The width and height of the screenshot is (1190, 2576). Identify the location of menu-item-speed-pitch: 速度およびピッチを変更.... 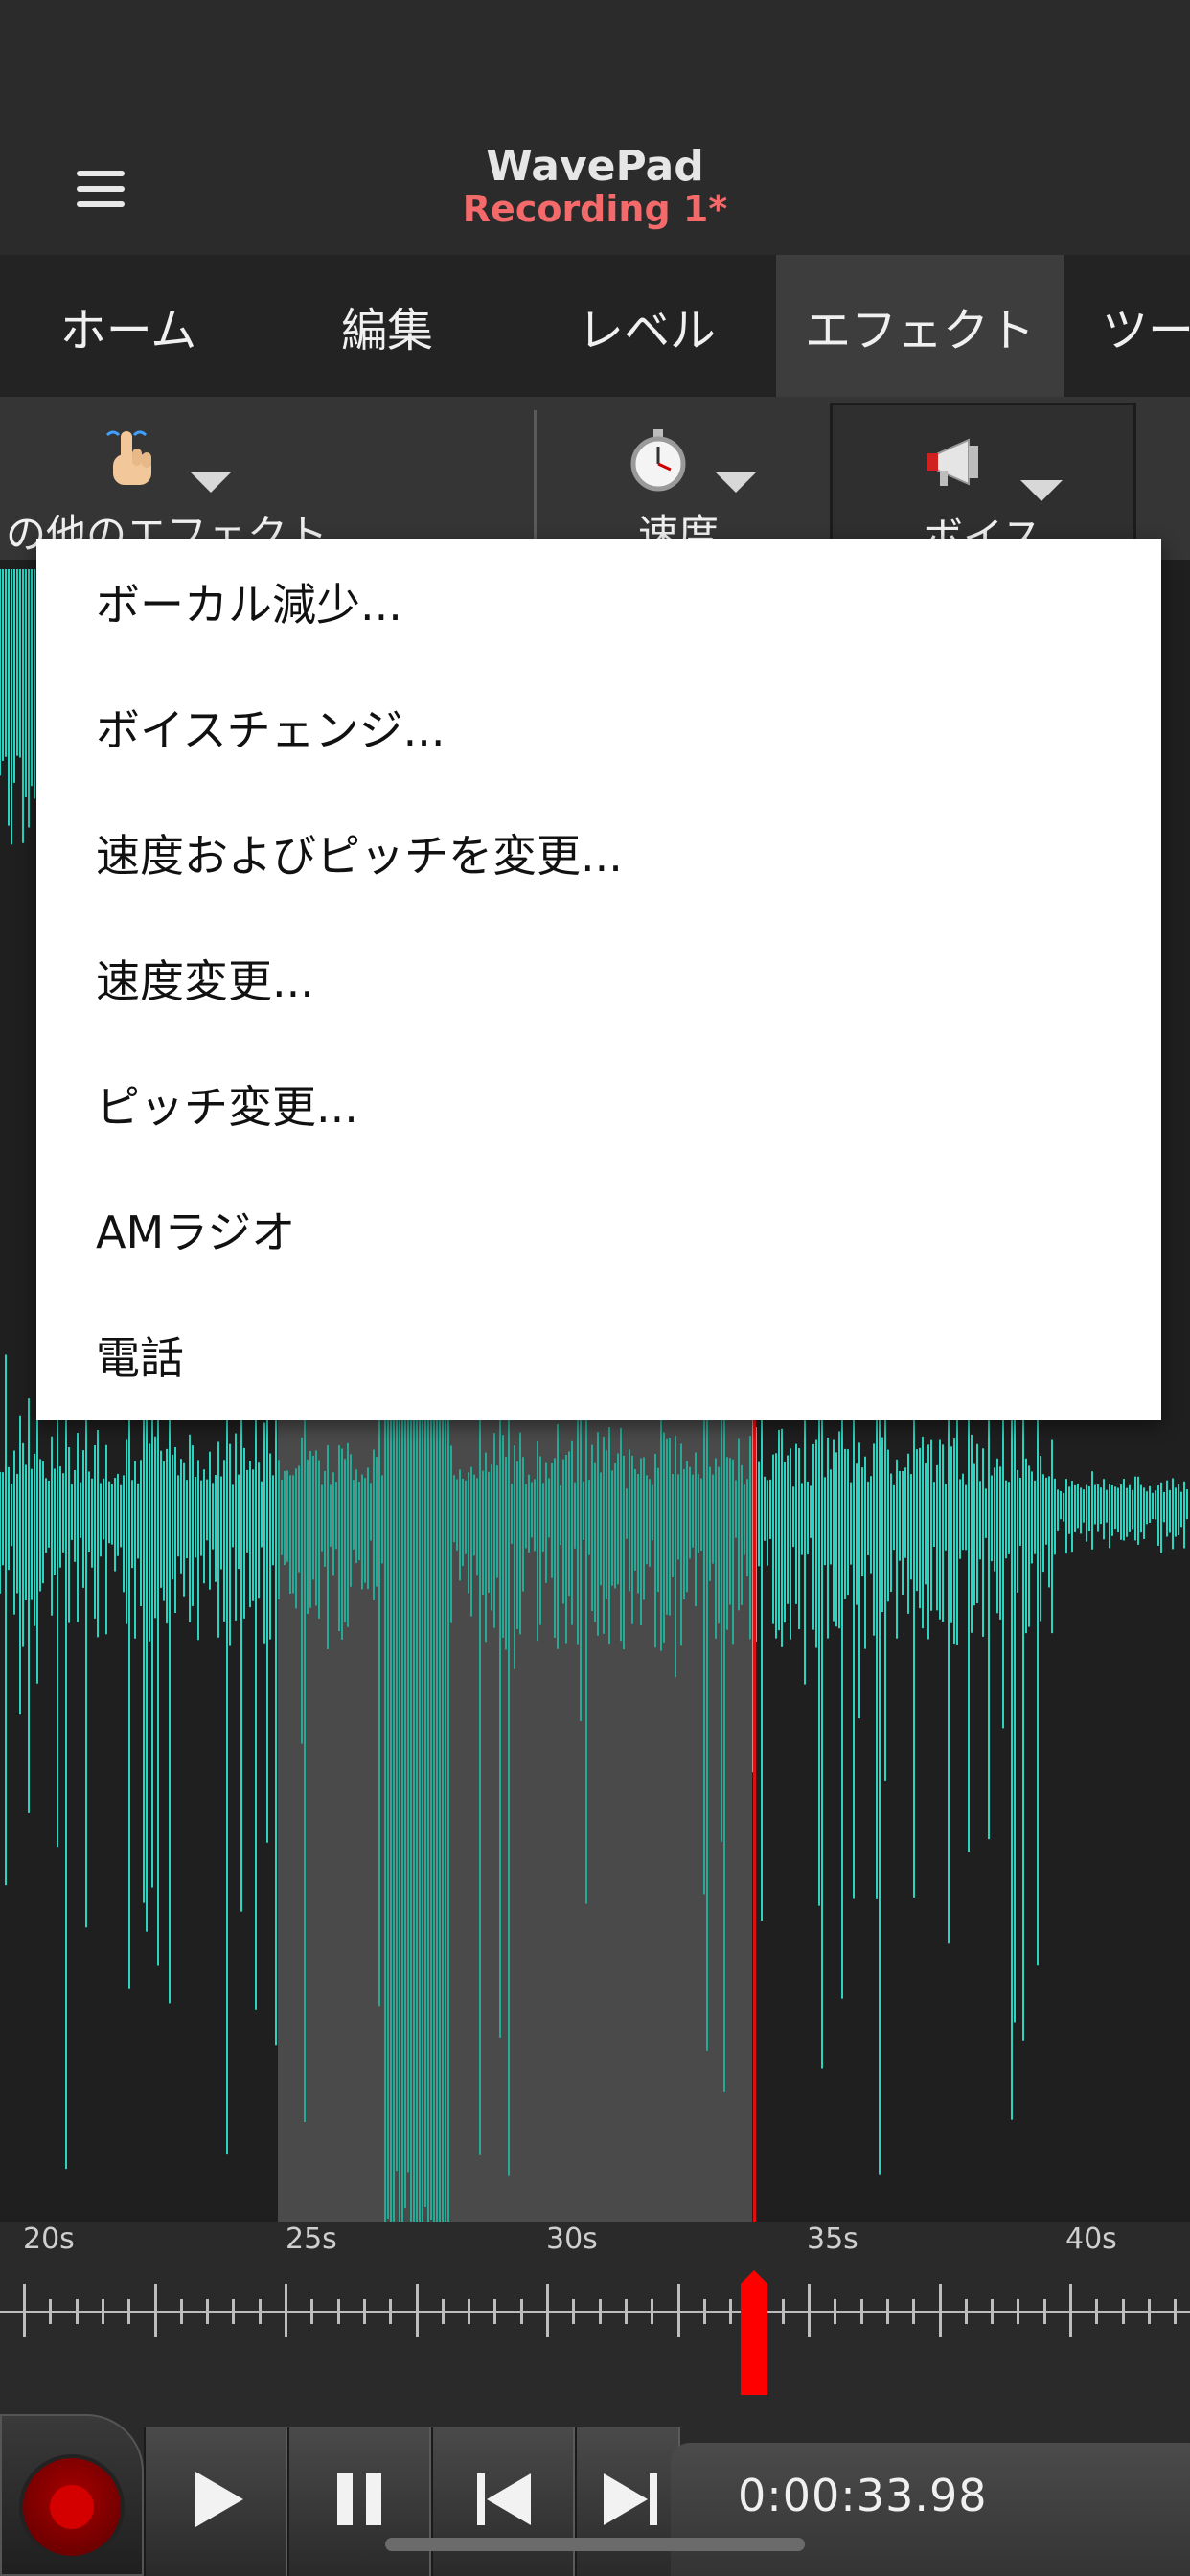
(614, 853).